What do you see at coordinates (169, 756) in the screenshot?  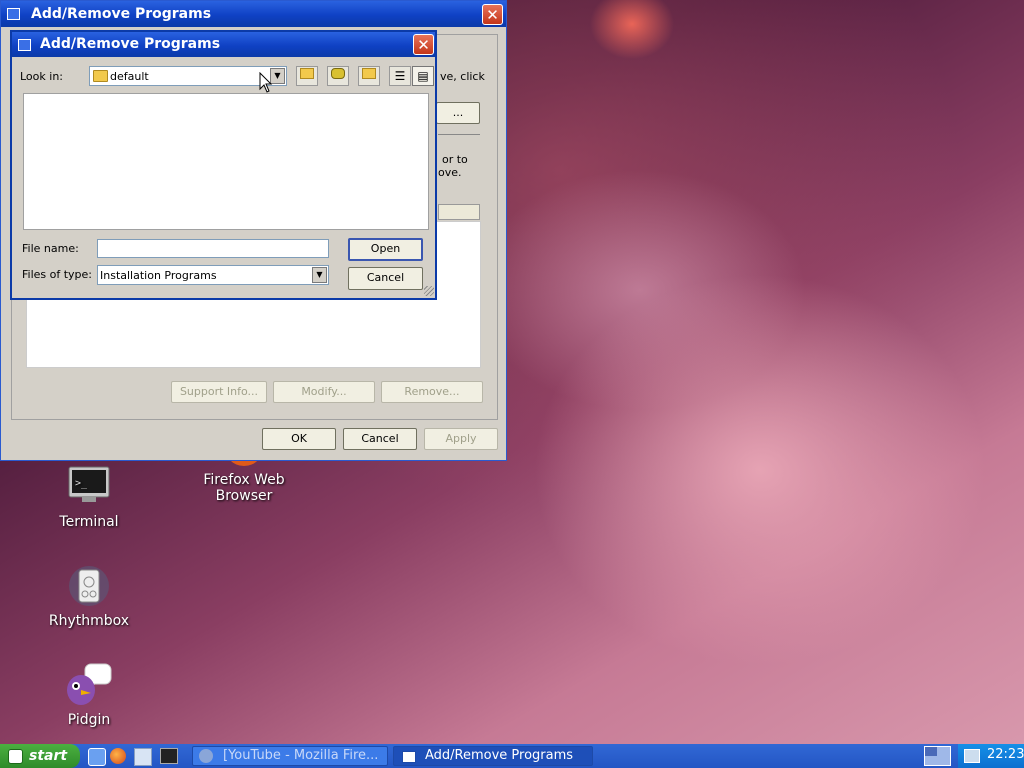 I see `terminal-quicklaunch-icon` at bounding box center [169, 756].